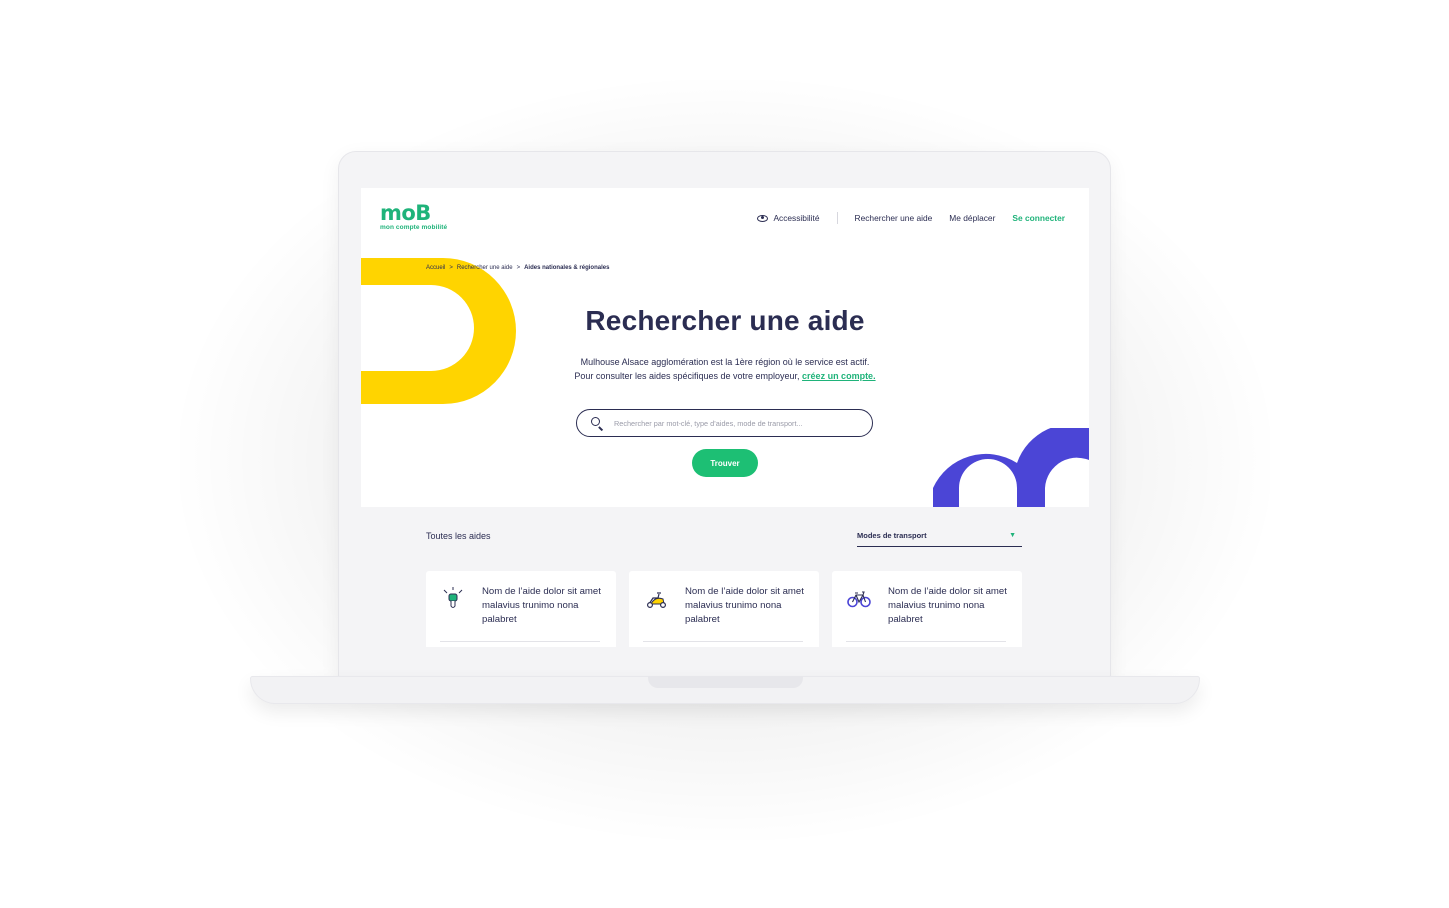  I want to click on transport-mode-select-value: Modes de transport, so click(892, 535).